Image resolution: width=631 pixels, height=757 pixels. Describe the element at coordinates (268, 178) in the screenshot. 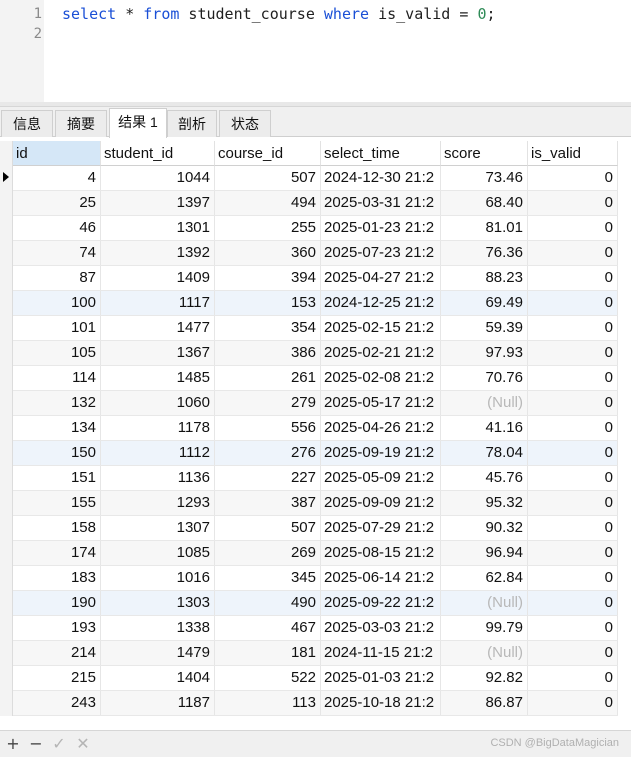

I see `cell-course-id: 507` at that location.